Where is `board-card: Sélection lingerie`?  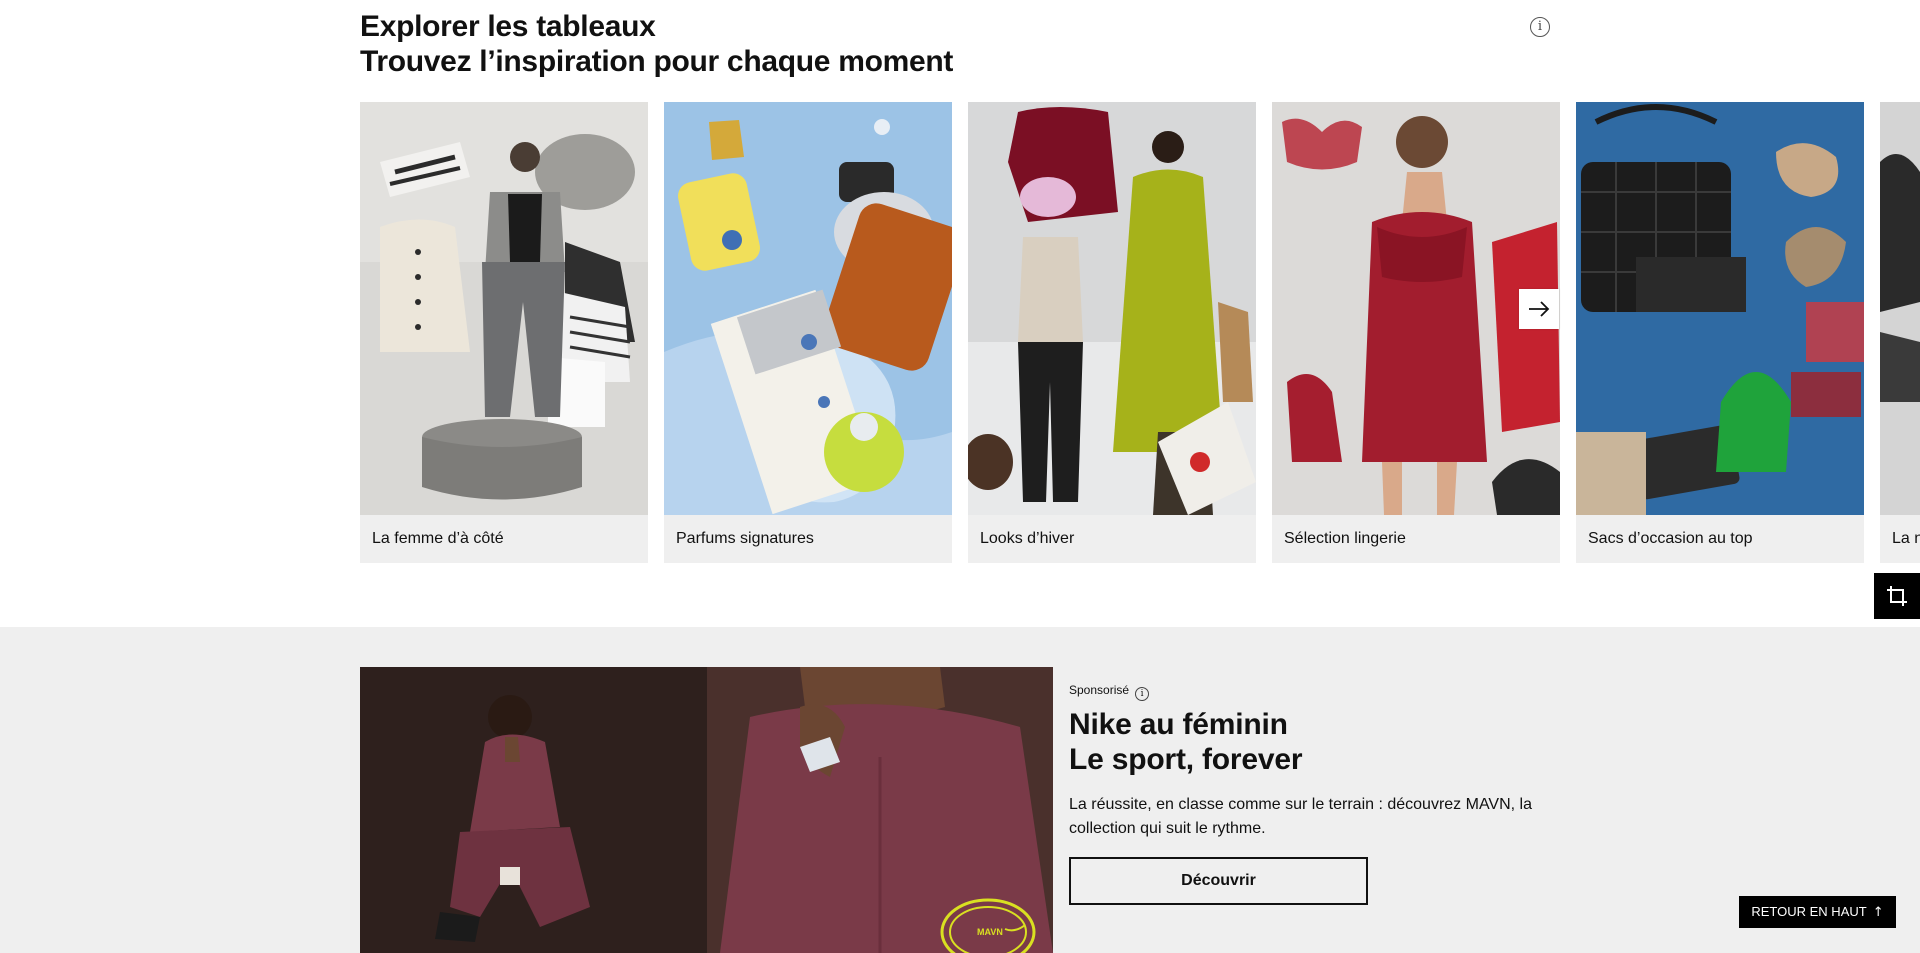 board-card: Sélection lingerie is located at coordinates (1416, 332).